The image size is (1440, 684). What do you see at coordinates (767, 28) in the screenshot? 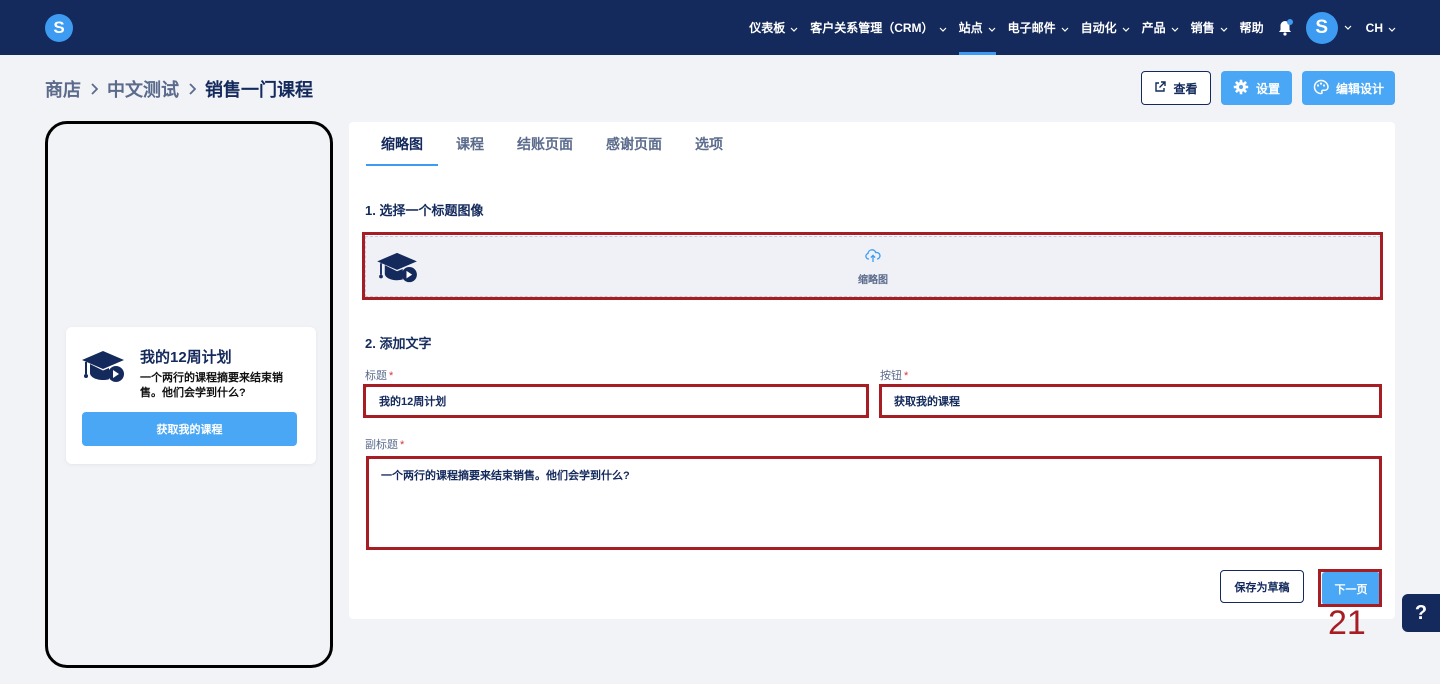
I see `nav-item-label: 仪表板` at bounding box center [767, 28].